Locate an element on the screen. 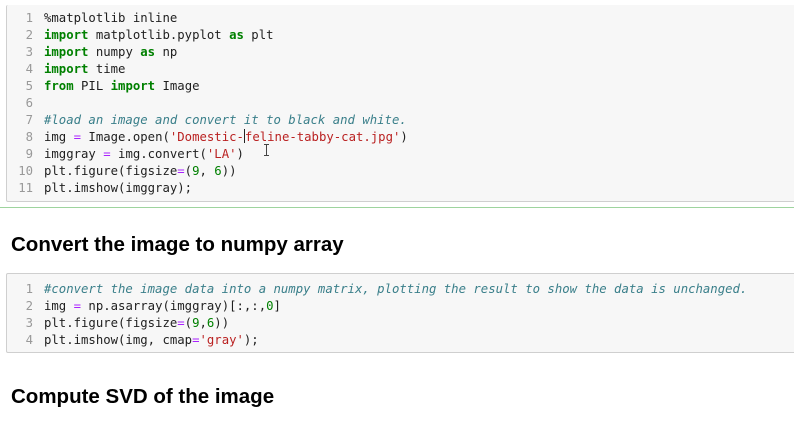 The width and height of the screenshot is (794, 421). code-token-txt: PIL is located at coordinates (92, 86).